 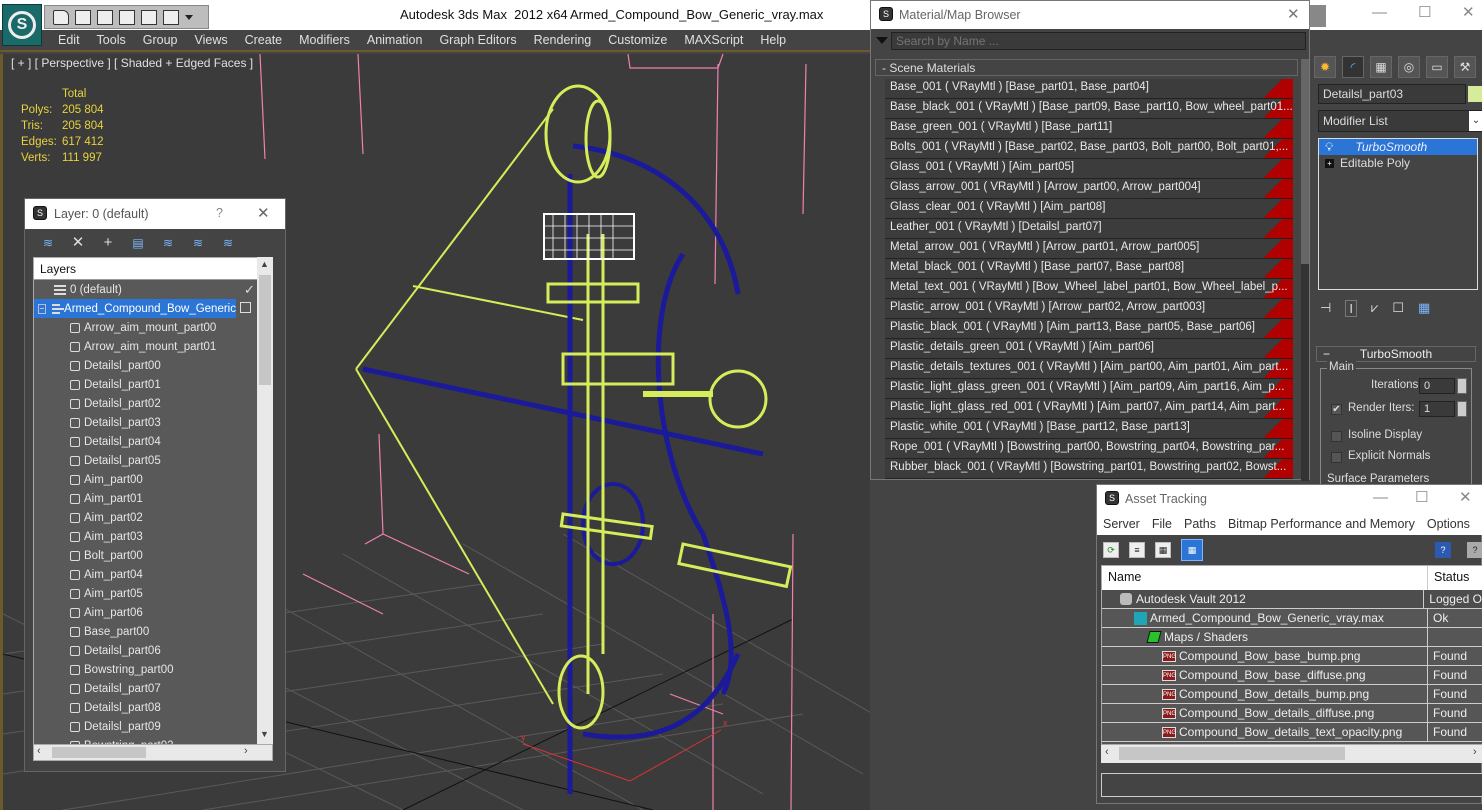 What do you see at coordinates (1292, 637) in the screenshot?
I see `asset-row: Maps / Shaders` at bounding box center [1292, 637].